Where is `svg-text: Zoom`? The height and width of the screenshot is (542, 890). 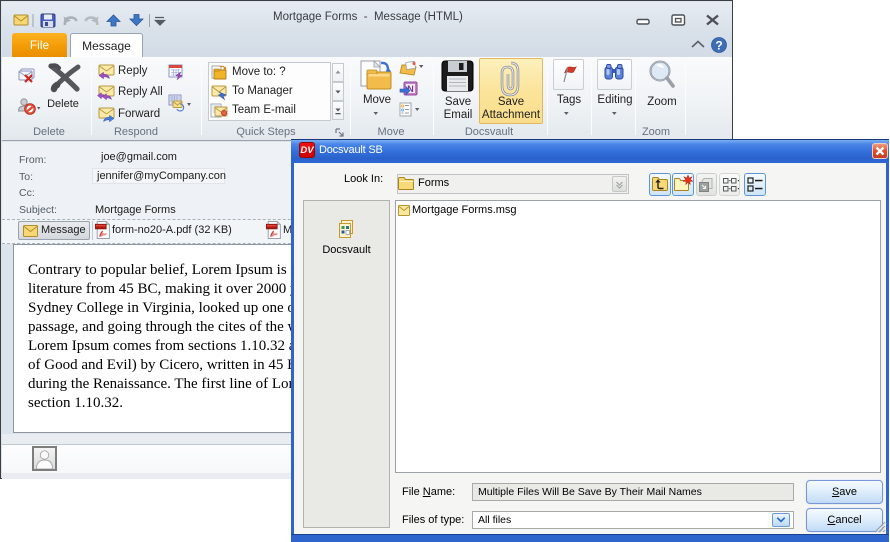
svg-text: Zoom is located at coordinates (661, 102).